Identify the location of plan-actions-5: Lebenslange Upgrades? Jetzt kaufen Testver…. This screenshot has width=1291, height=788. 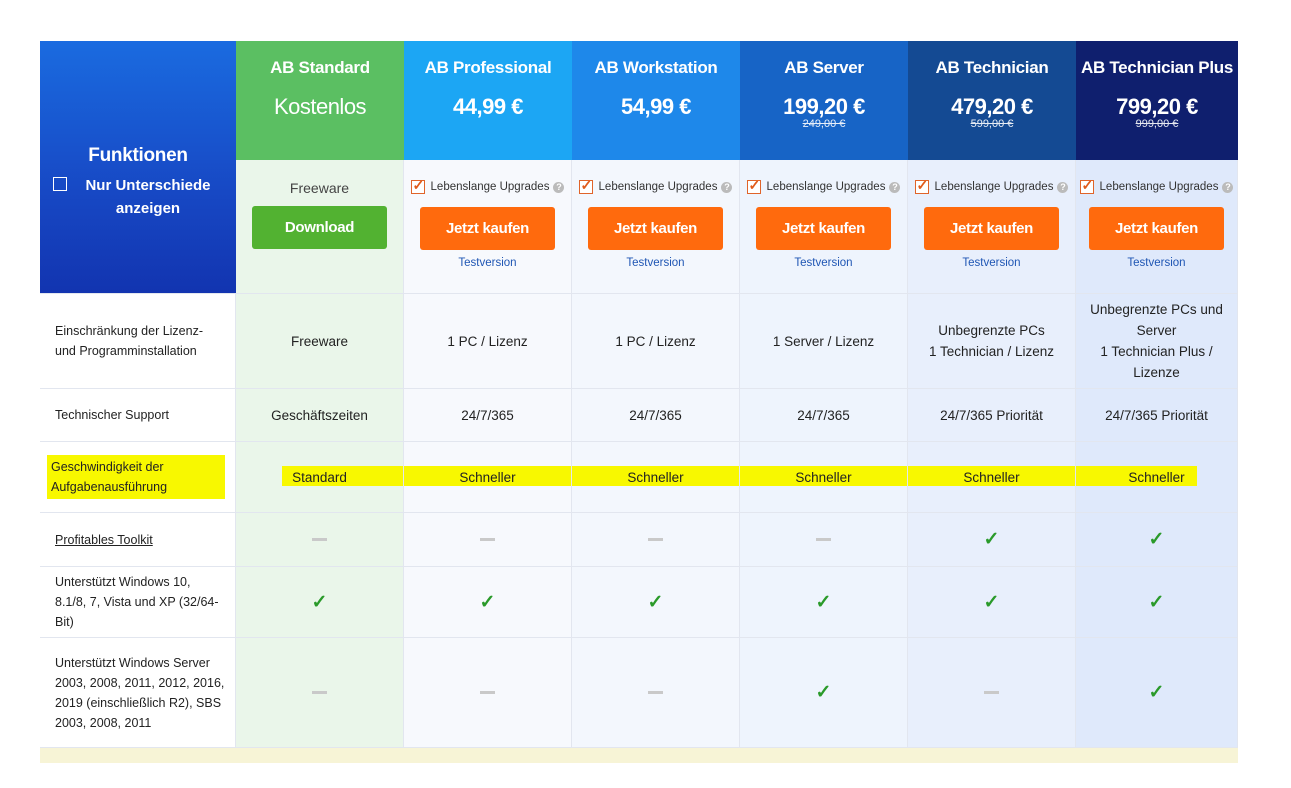
(992, 226).